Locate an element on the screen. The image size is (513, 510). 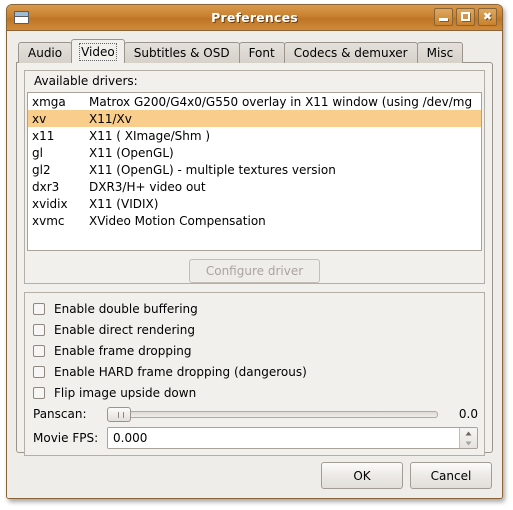
movie-fps-row: Movie FPS: is located at coordinates (254, 438).